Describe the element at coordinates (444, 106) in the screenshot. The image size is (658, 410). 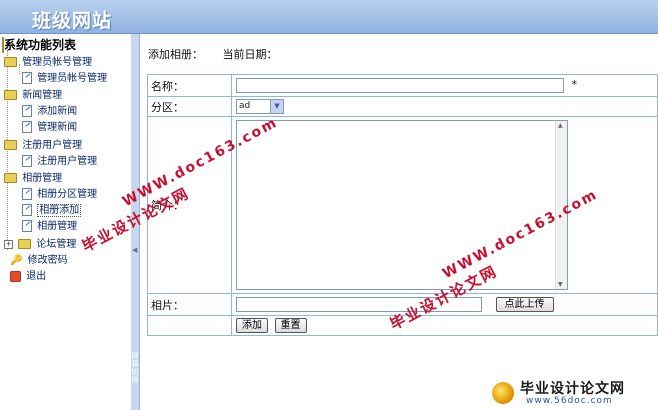
I see `section-cell: ad ▼` at that location.